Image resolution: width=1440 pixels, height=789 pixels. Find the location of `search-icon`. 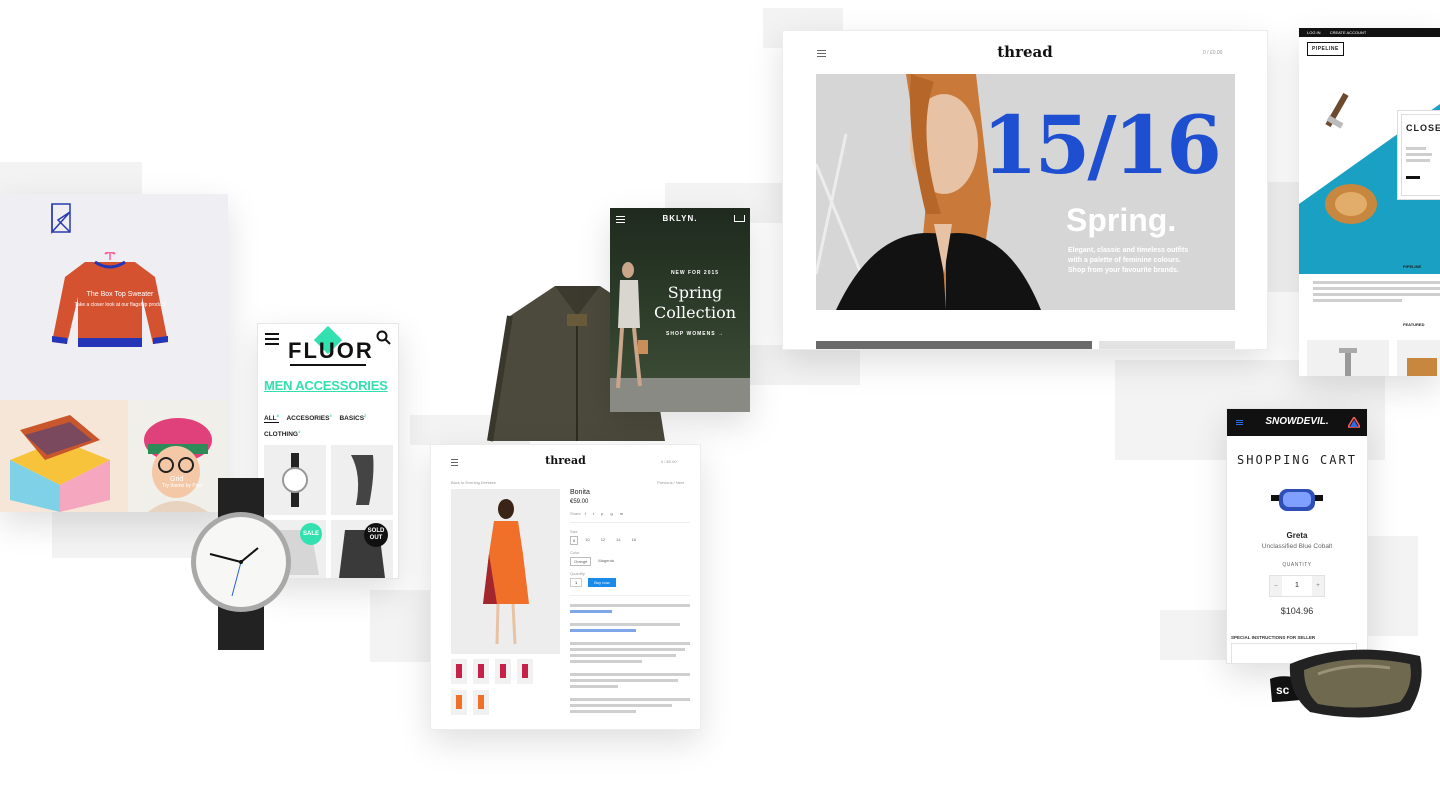

search-icon is located at coordinates (383, 337).